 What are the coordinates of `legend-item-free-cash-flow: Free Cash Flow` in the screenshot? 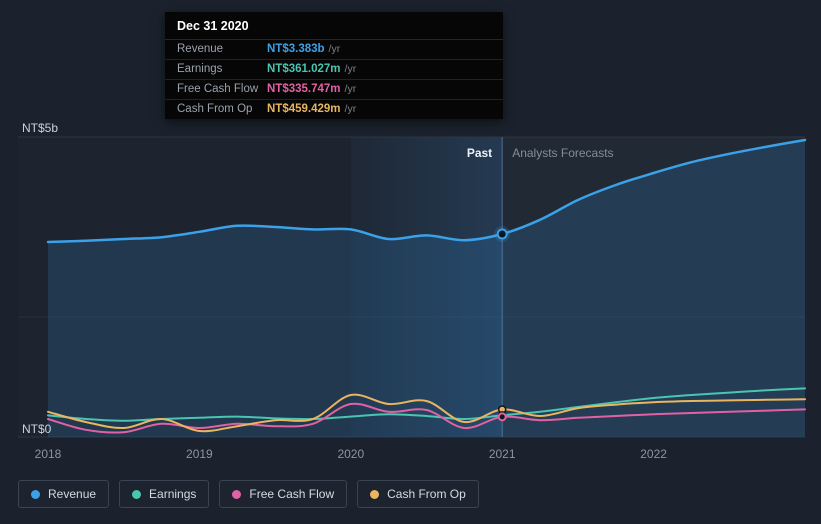 It's located at (283, 494).